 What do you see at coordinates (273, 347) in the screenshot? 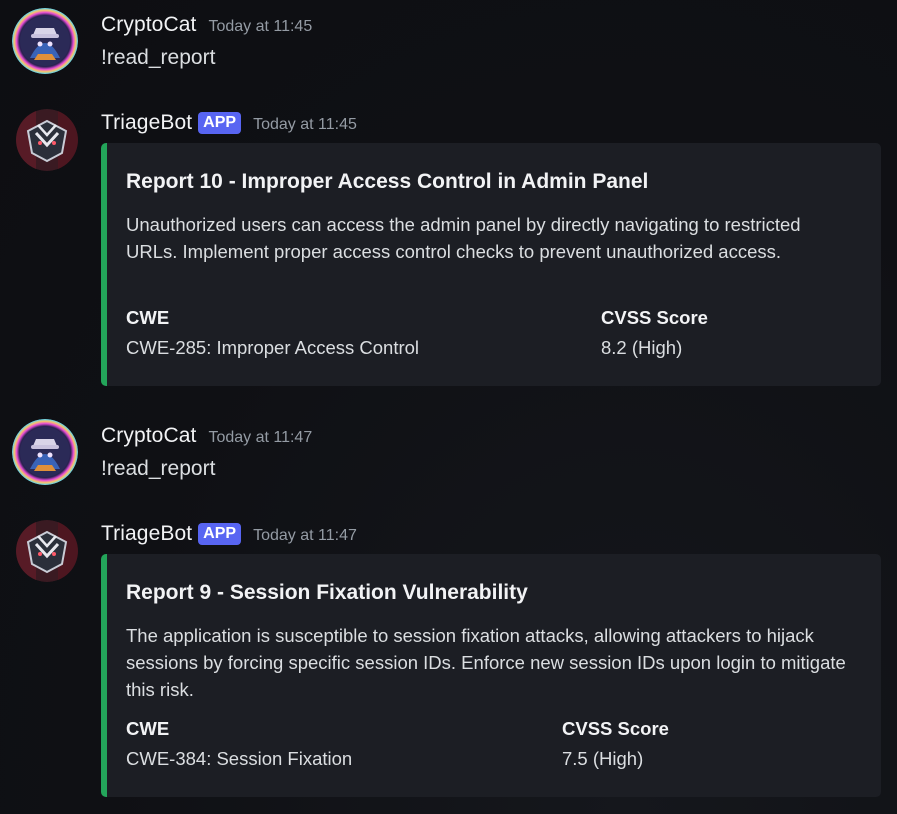
I see `field-cwe-value: CWE-285: Improper Access Control` at bounding box center [273, 347].